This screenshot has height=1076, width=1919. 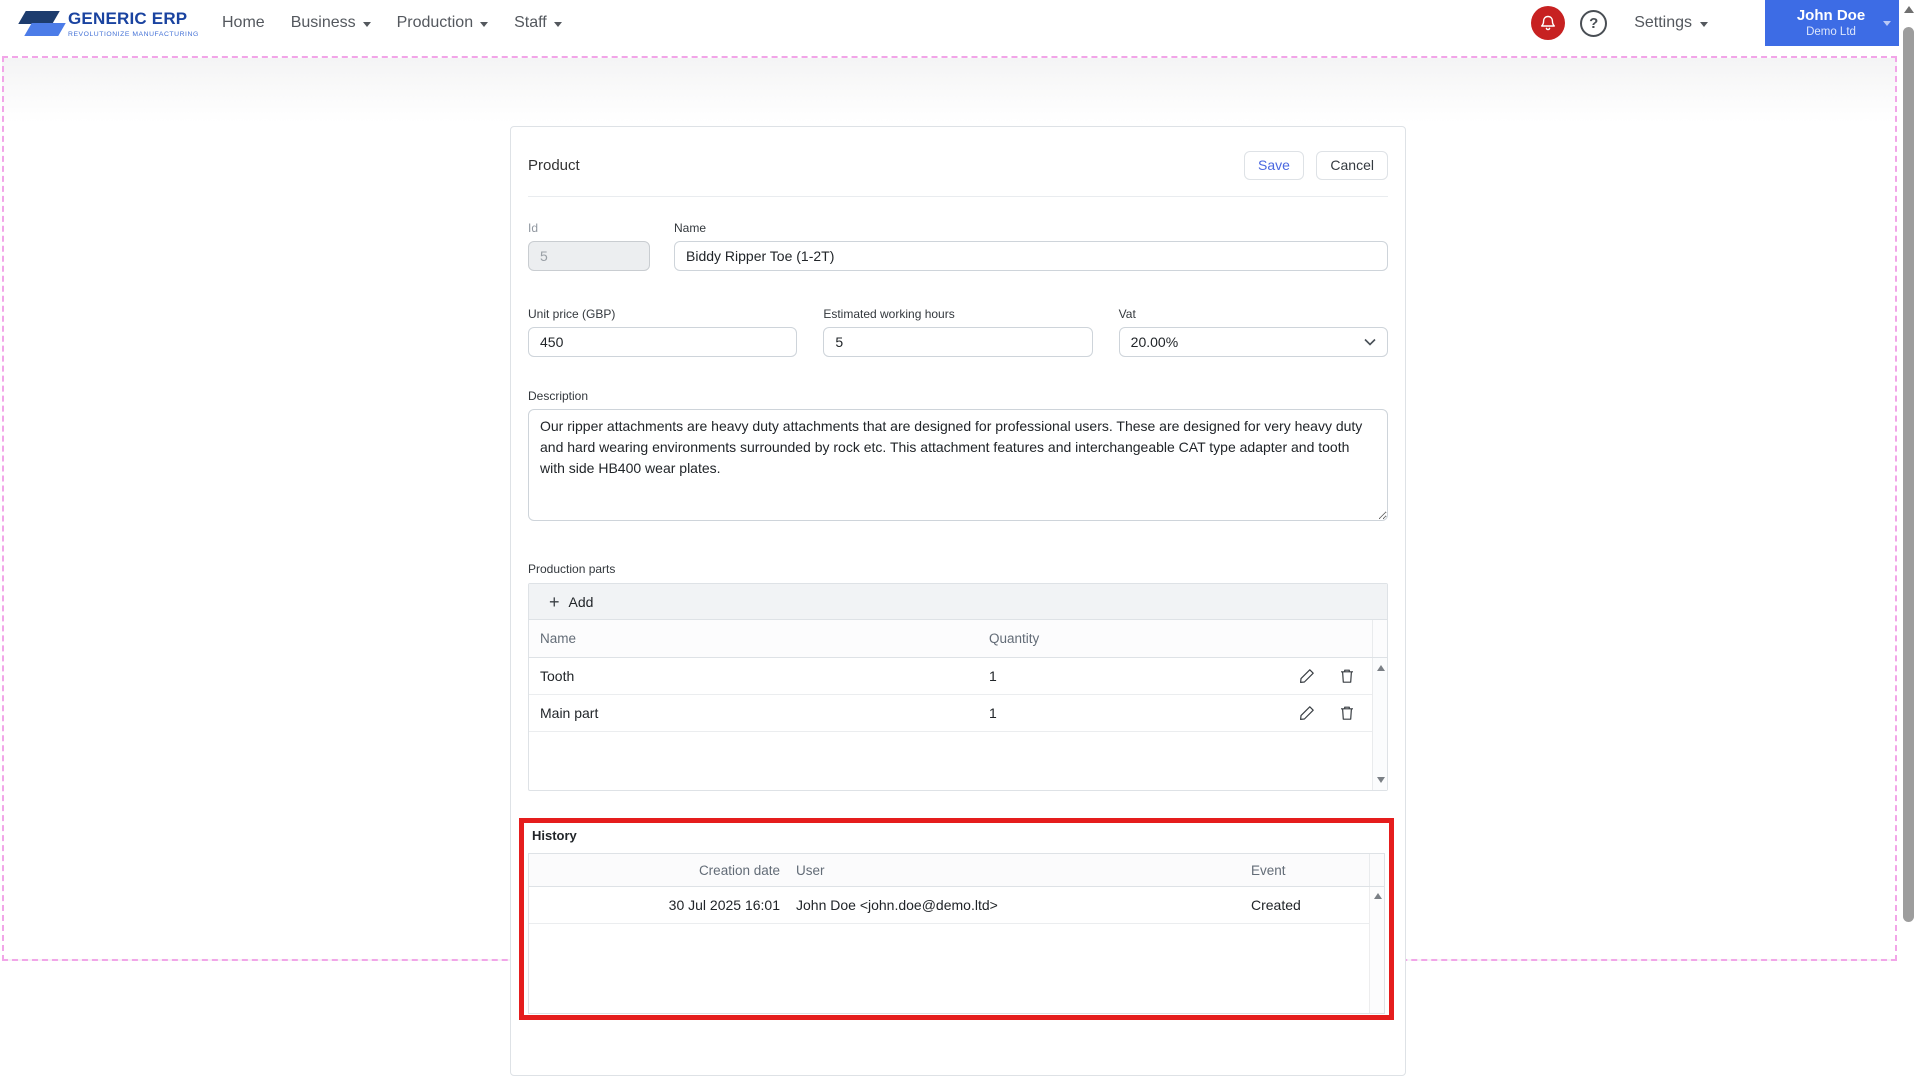 I want to click on nav-item-production: Production, so click(x=443, y=23).